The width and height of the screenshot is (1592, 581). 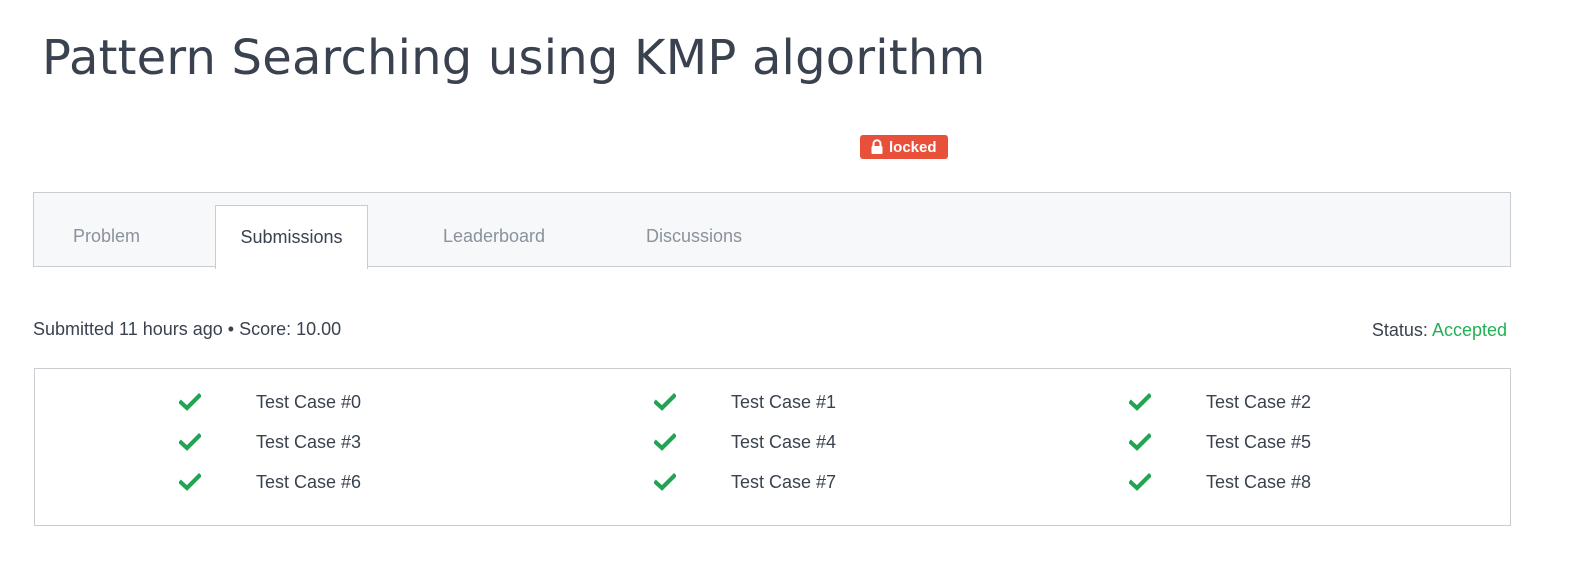 I want to click on lock-icon, so click(x=877, y=147).